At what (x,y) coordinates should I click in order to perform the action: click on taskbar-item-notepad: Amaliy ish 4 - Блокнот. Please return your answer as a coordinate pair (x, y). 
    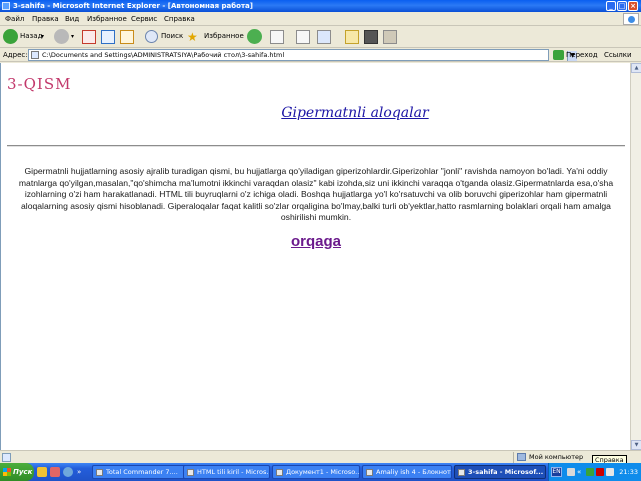
    Looking at the image, I should click on (407, 472).